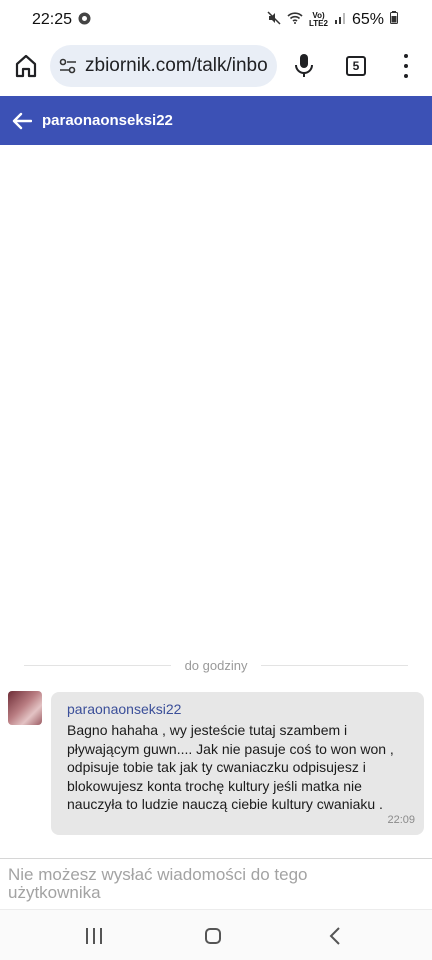  Describe the element at coordinates (335, 665) in the screenshot. I see `divider-line-right` at that location.